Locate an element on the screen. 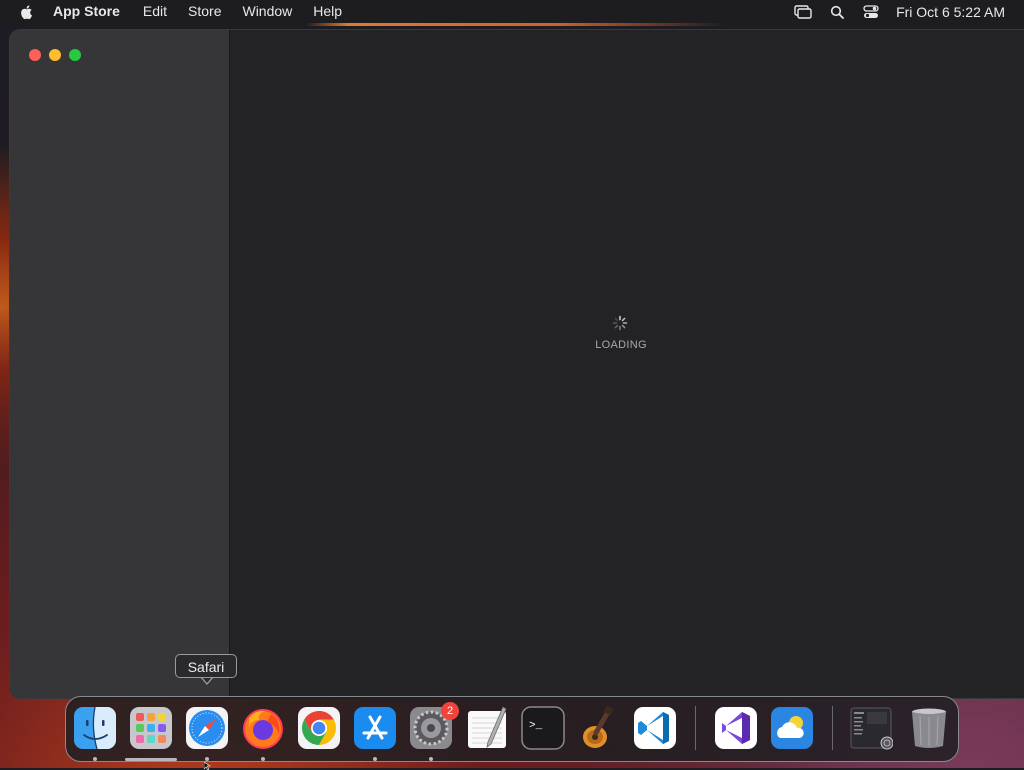 The width and height of the screenshot is (1024, 770). chrome-icon is located at coordinates (319, 728).